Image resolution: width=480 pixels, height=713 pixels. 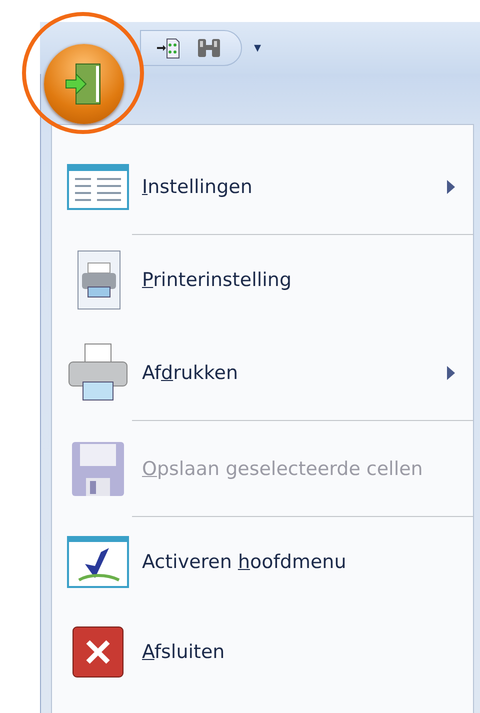 What do you see at coordinates (262, 373) in the screenshot?
I see `menu-item: Afdrukken` at bounding box center [262, 373].